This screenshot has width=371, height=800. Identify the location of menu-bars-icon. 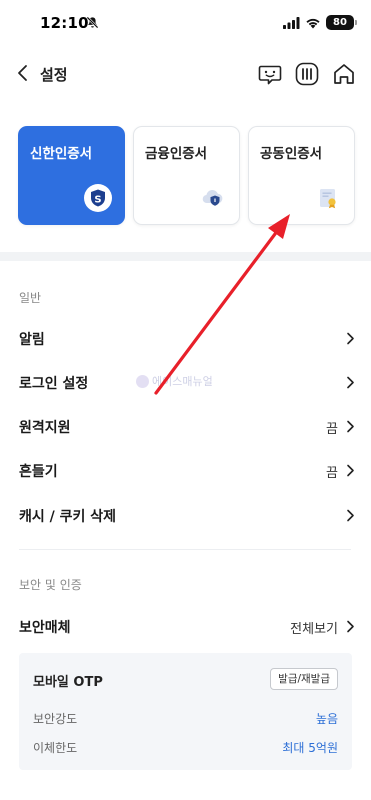
(307, 74).